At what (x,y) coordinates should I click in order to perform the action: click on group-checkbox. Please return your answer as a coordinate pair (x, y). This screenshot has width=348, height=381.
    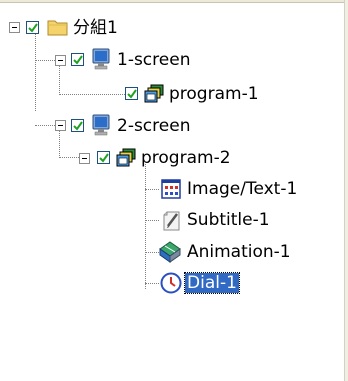
    Looking at the image, I should click on (32, 27).